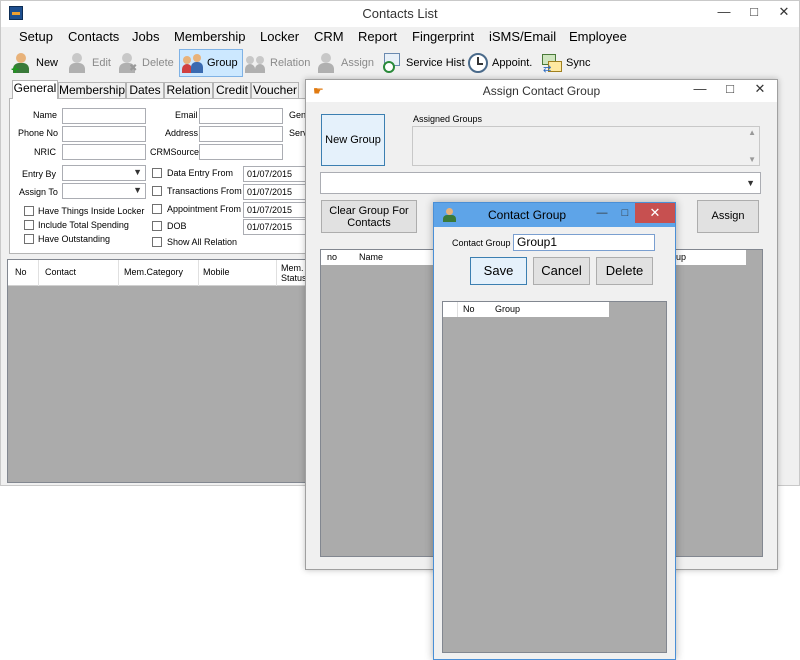 This screenshot has height=660, width=800. What do you see at coordinates (145, 90) in the screenshot?
I see `tab-dates: Dates` at bounding box center [145, 90].